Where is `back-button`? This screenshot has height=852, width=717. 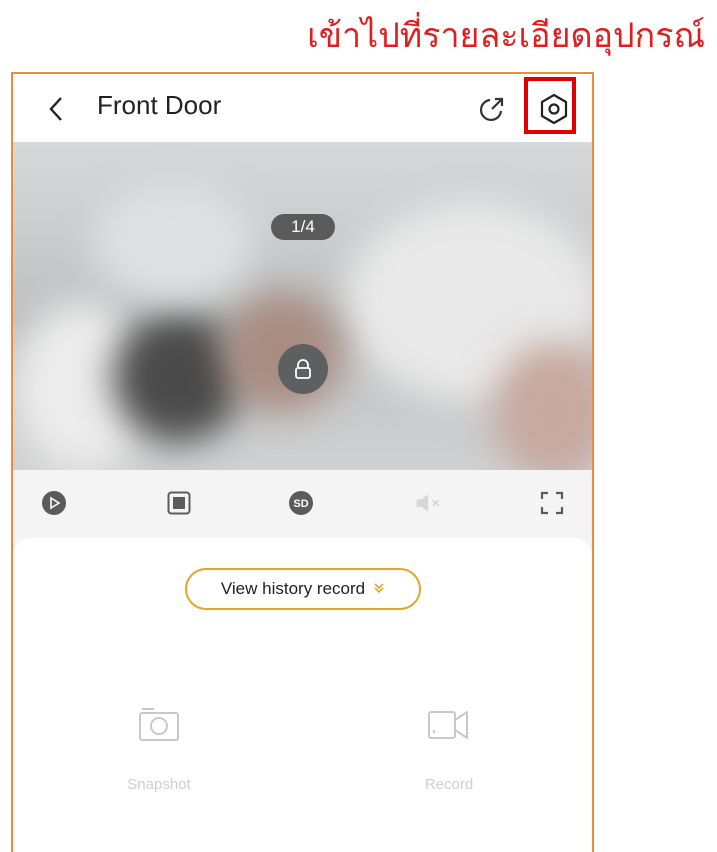
back-button is located at coordinates (56, 109).